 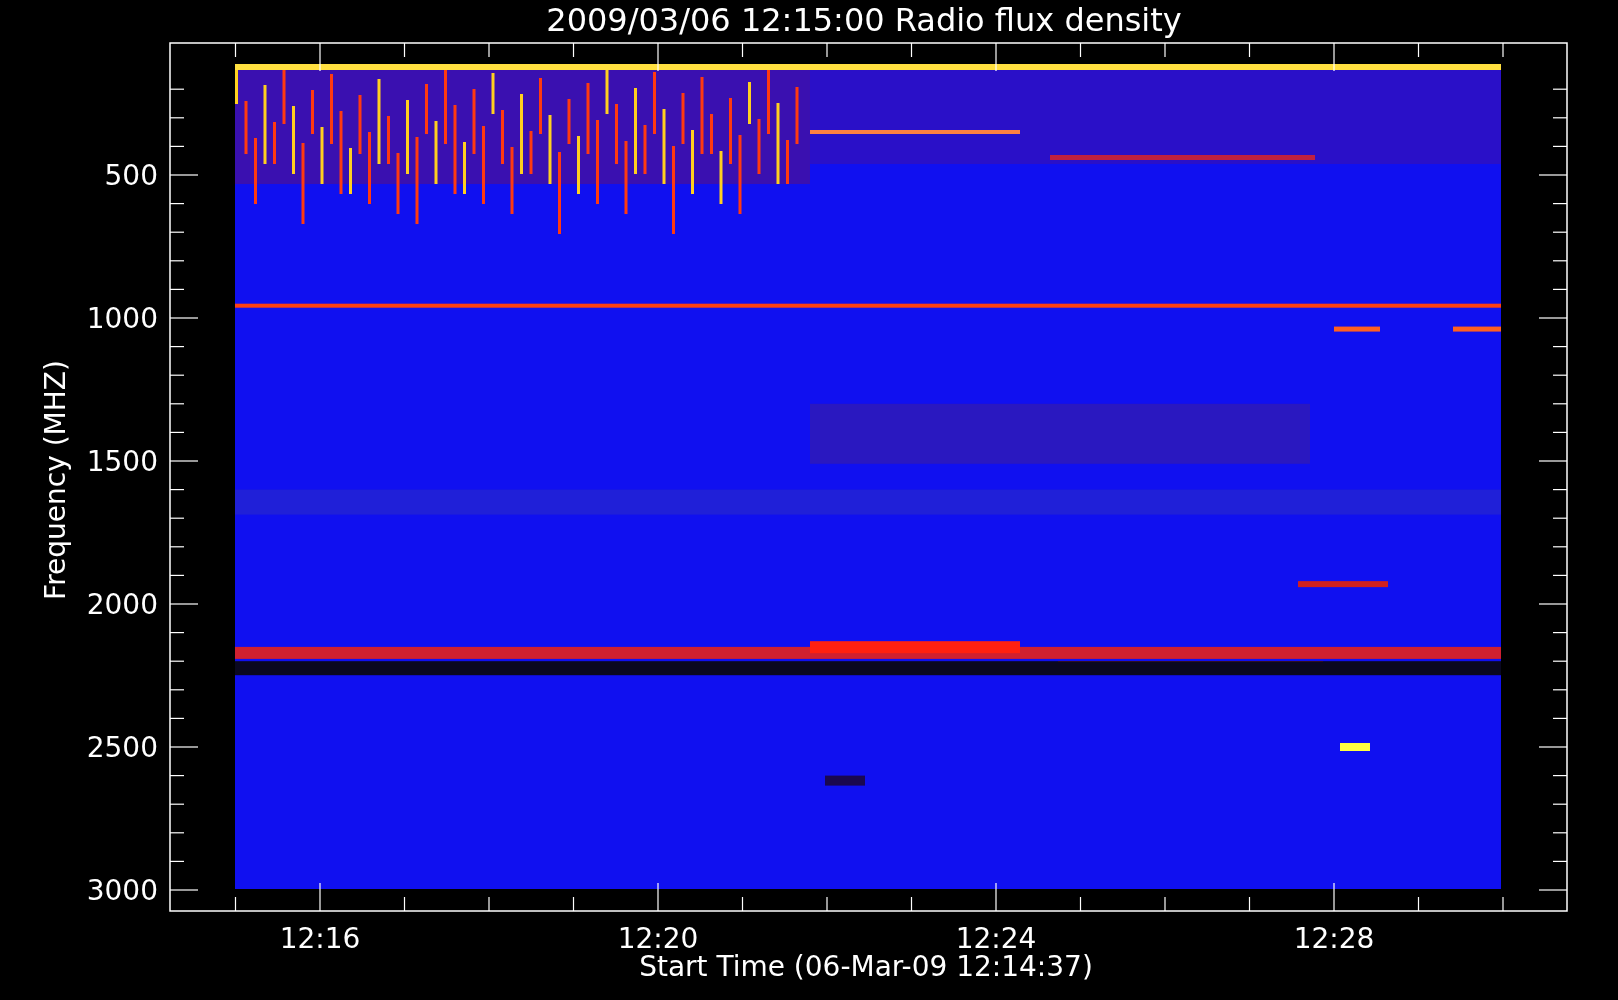 I want to click on y-tick-label: 3000, so click(x=122, y=890).